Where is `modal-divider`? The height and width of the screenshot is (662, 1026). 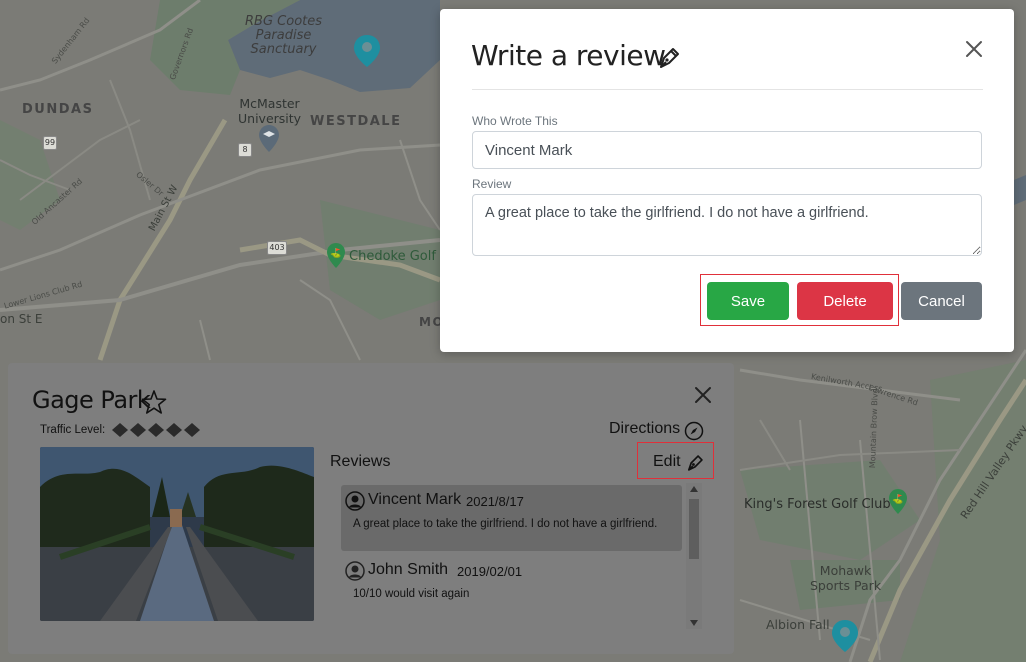 modal-divider is located at coordinates (727, 89).